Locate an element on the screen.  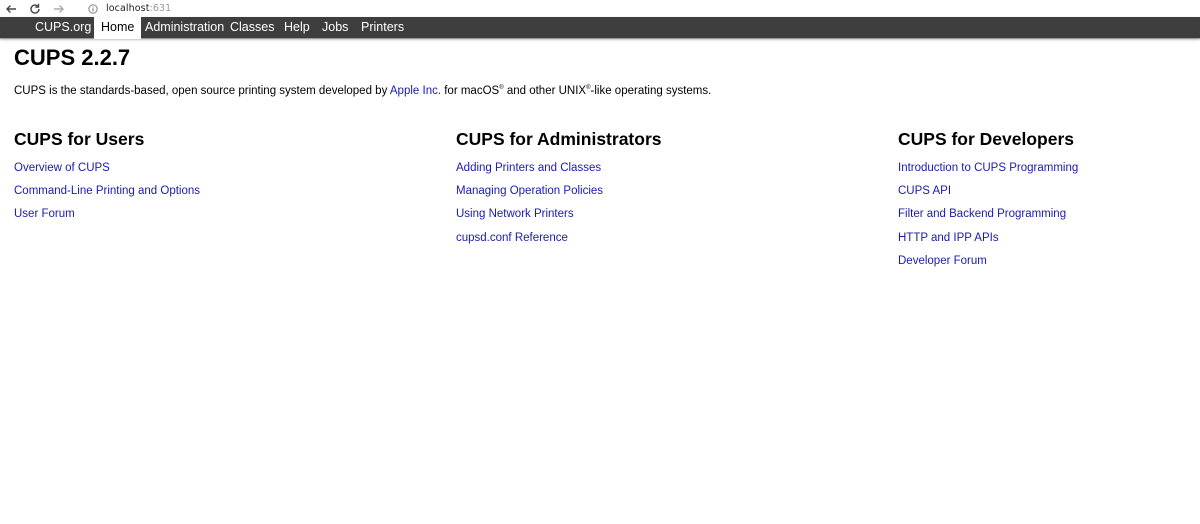
apple-link: Apple Inc. is located at coordinates (415, 91).